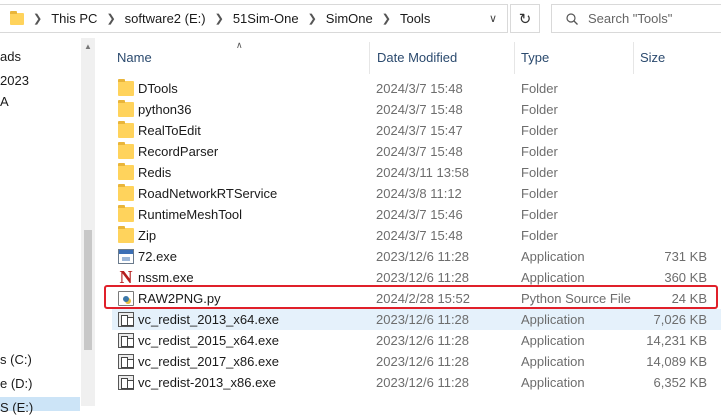 The height and width of the screenshot is (415, 721). What do you see at coordinates (16, 383) in the screenshot?
I see `nav-item-drive-d: e (D:)` at bounding box center [16, 383].